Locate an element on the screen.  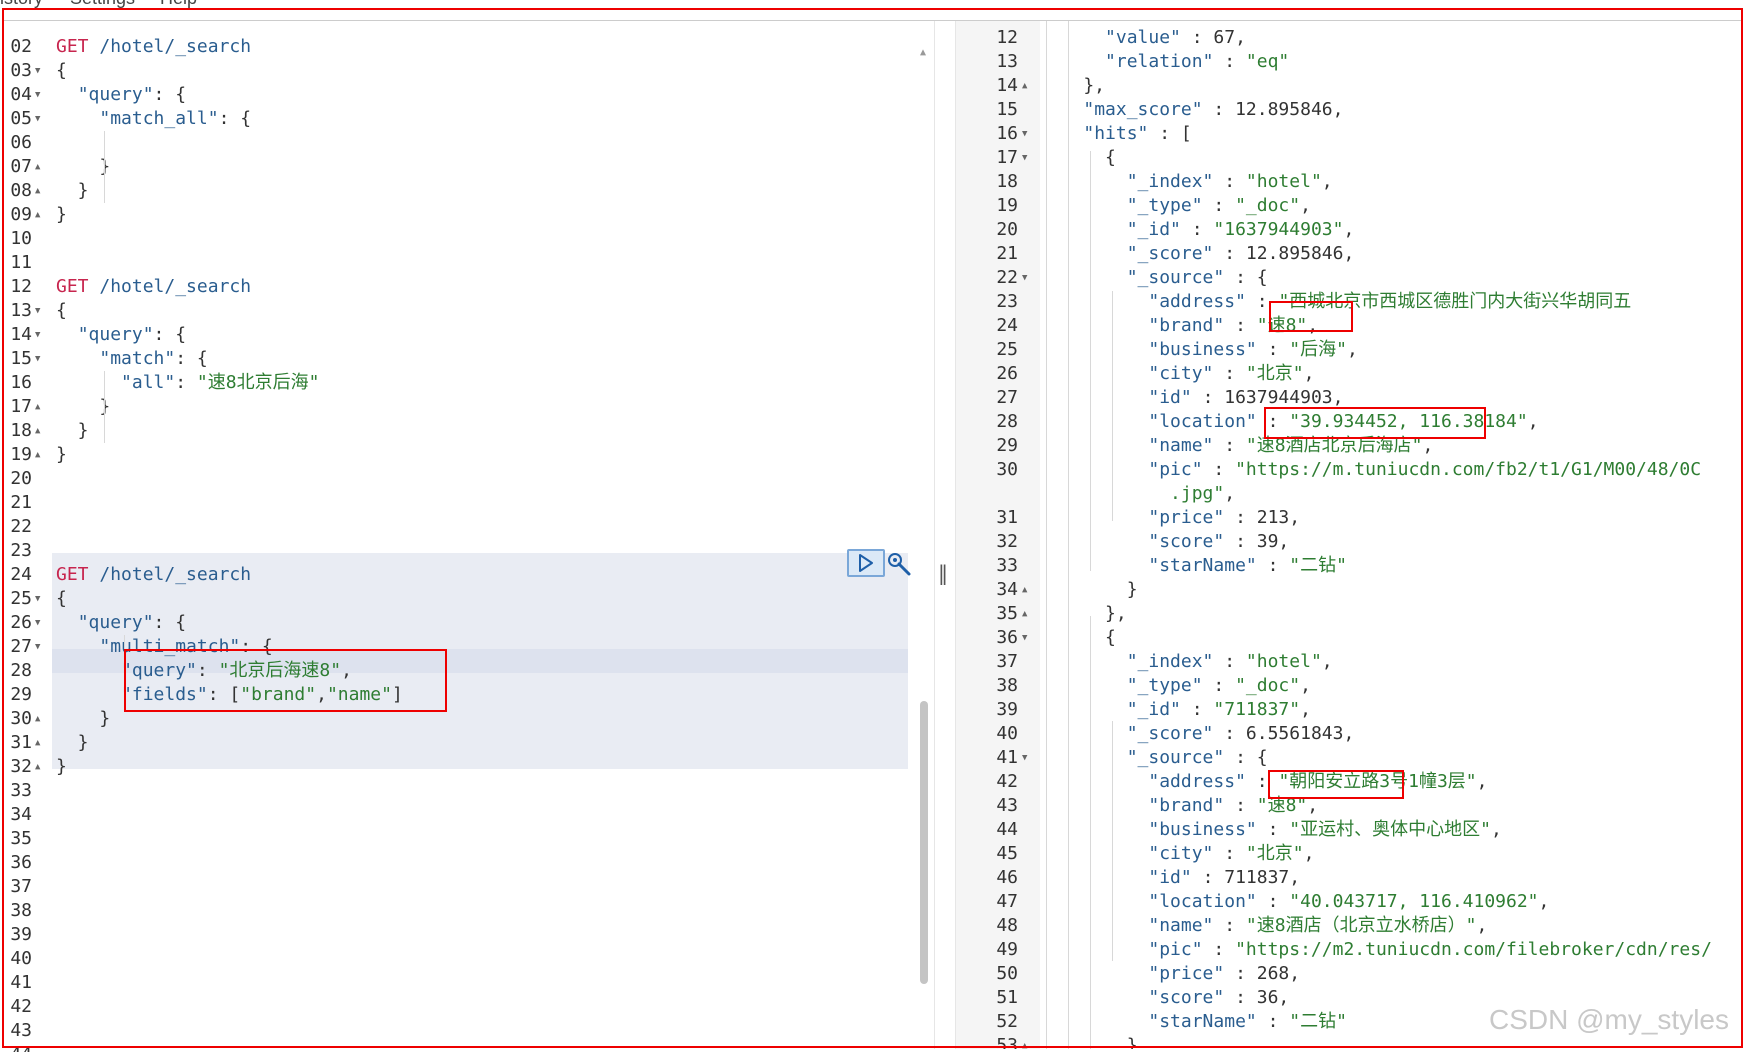
line-number: 36 is located at coordinates (21, 862).